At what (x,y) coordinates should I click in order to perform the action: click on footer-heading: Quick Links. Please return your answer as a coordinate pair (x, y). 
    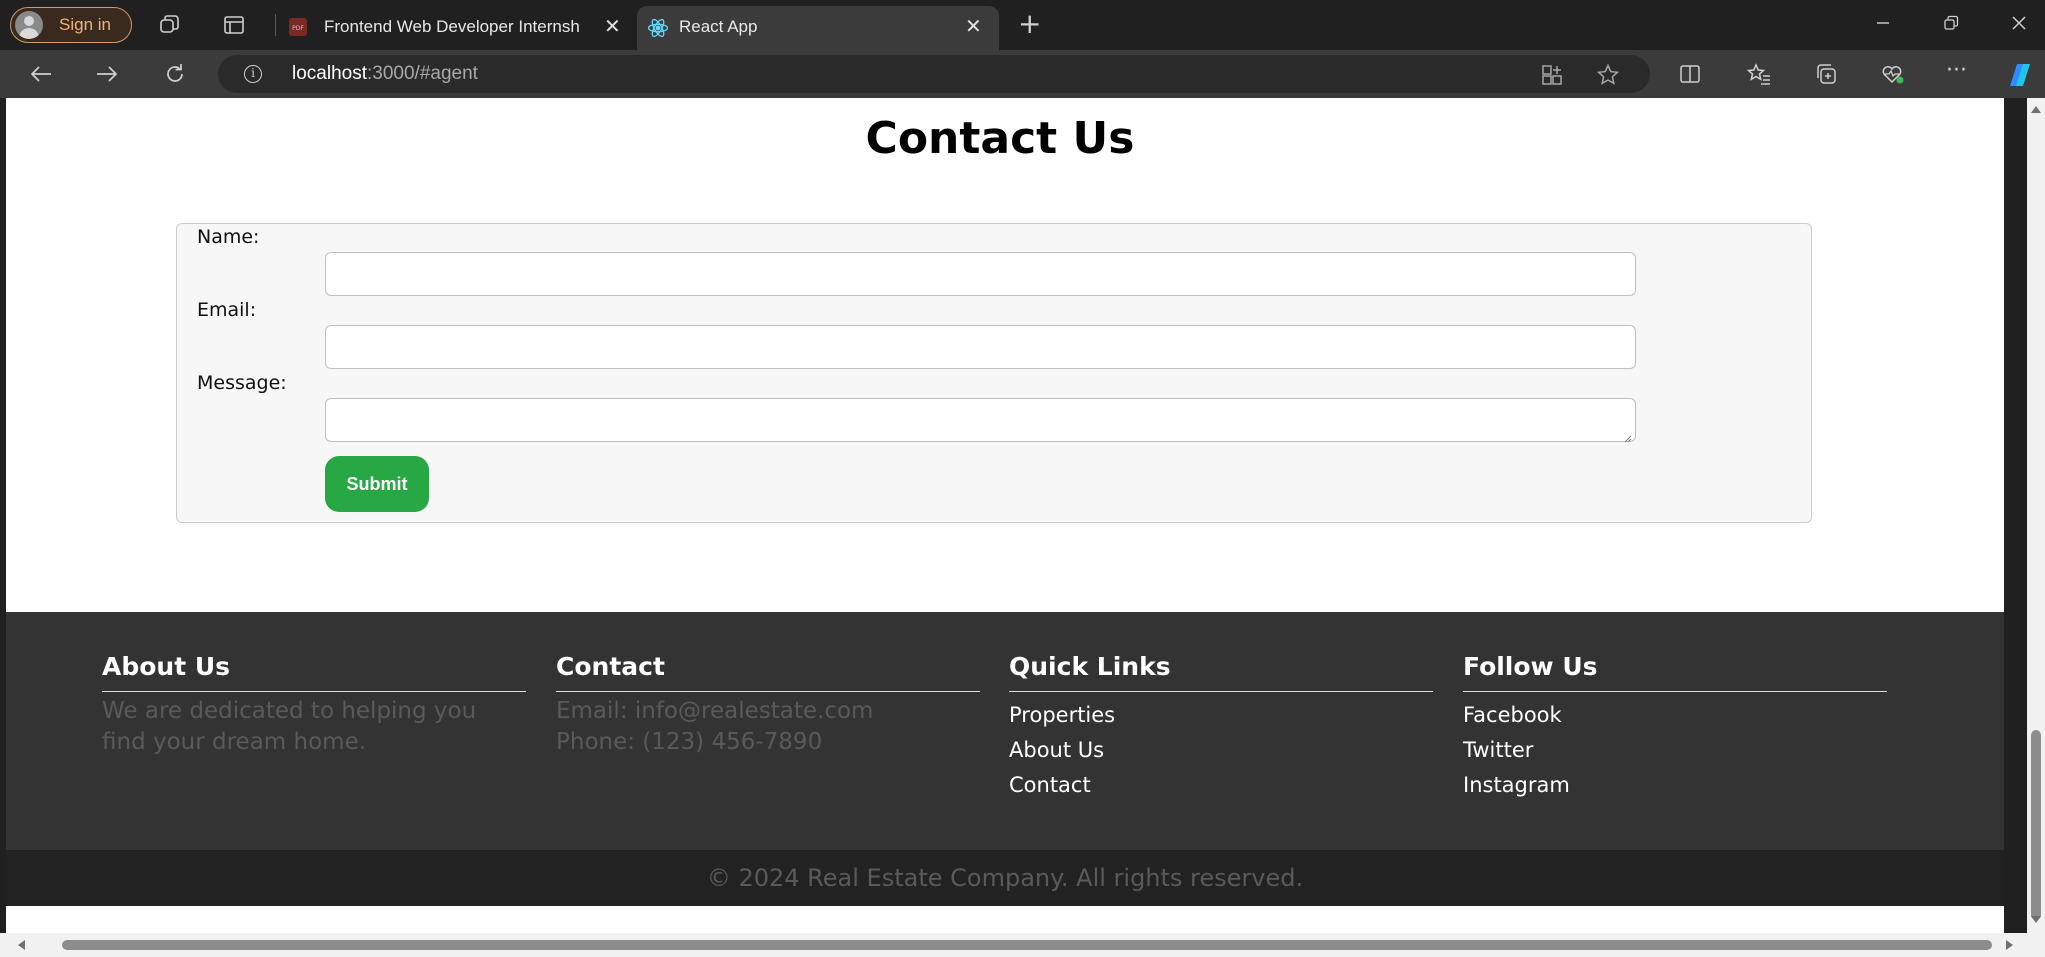
    Looking at the image, I should click on (1221, 672).